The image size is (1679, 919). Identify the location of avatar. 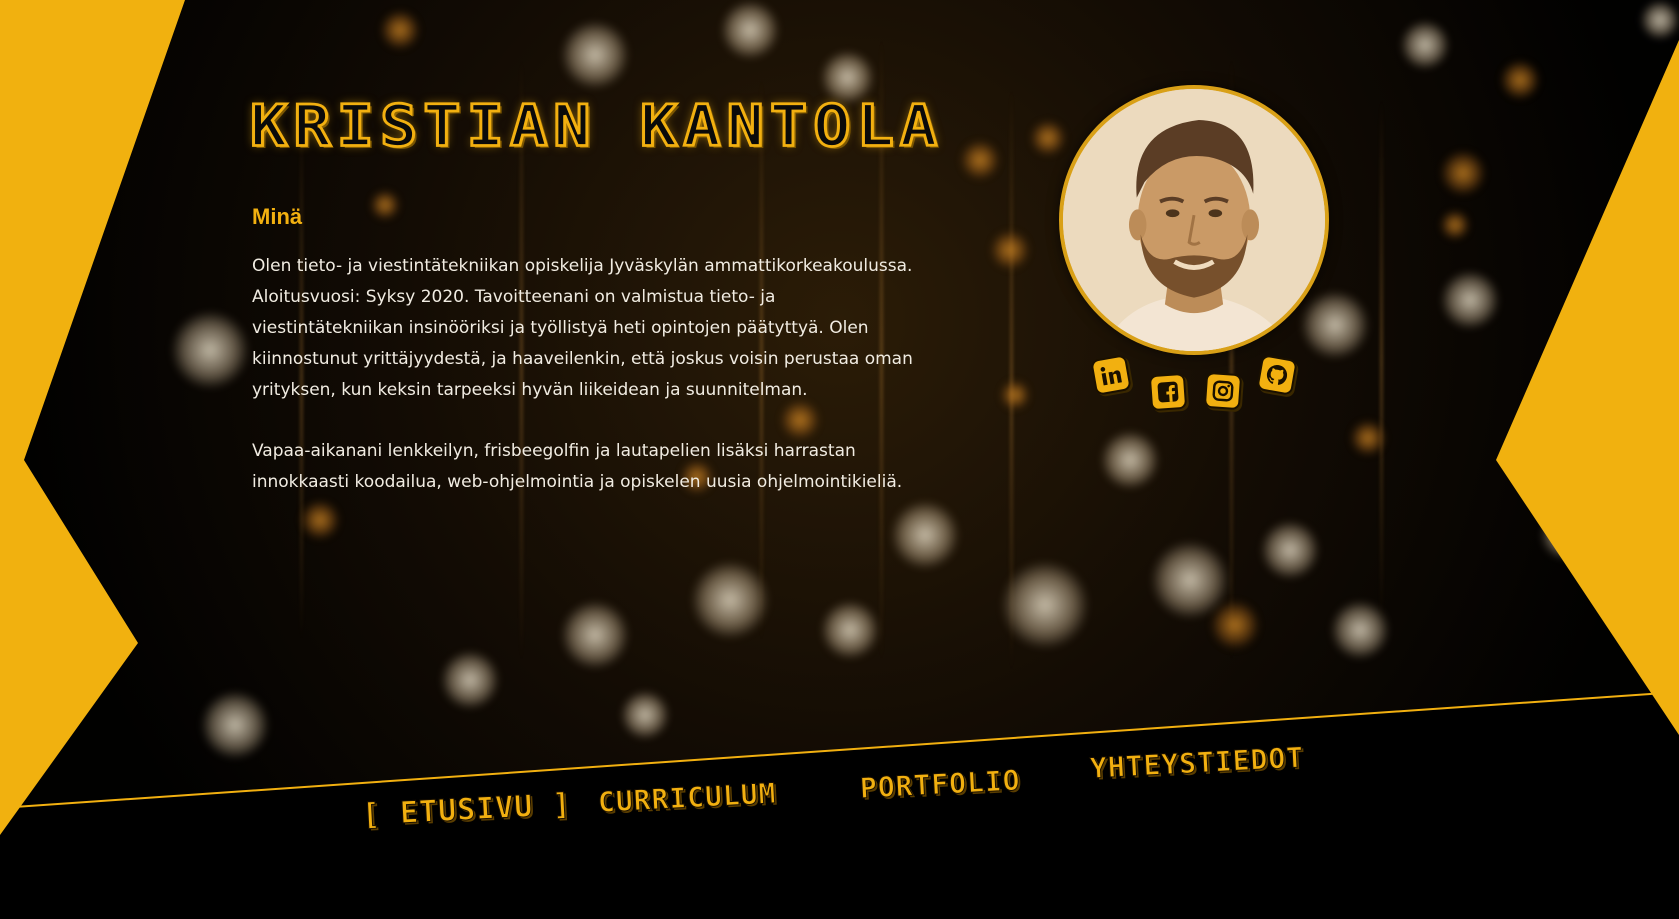
(1194, 220).